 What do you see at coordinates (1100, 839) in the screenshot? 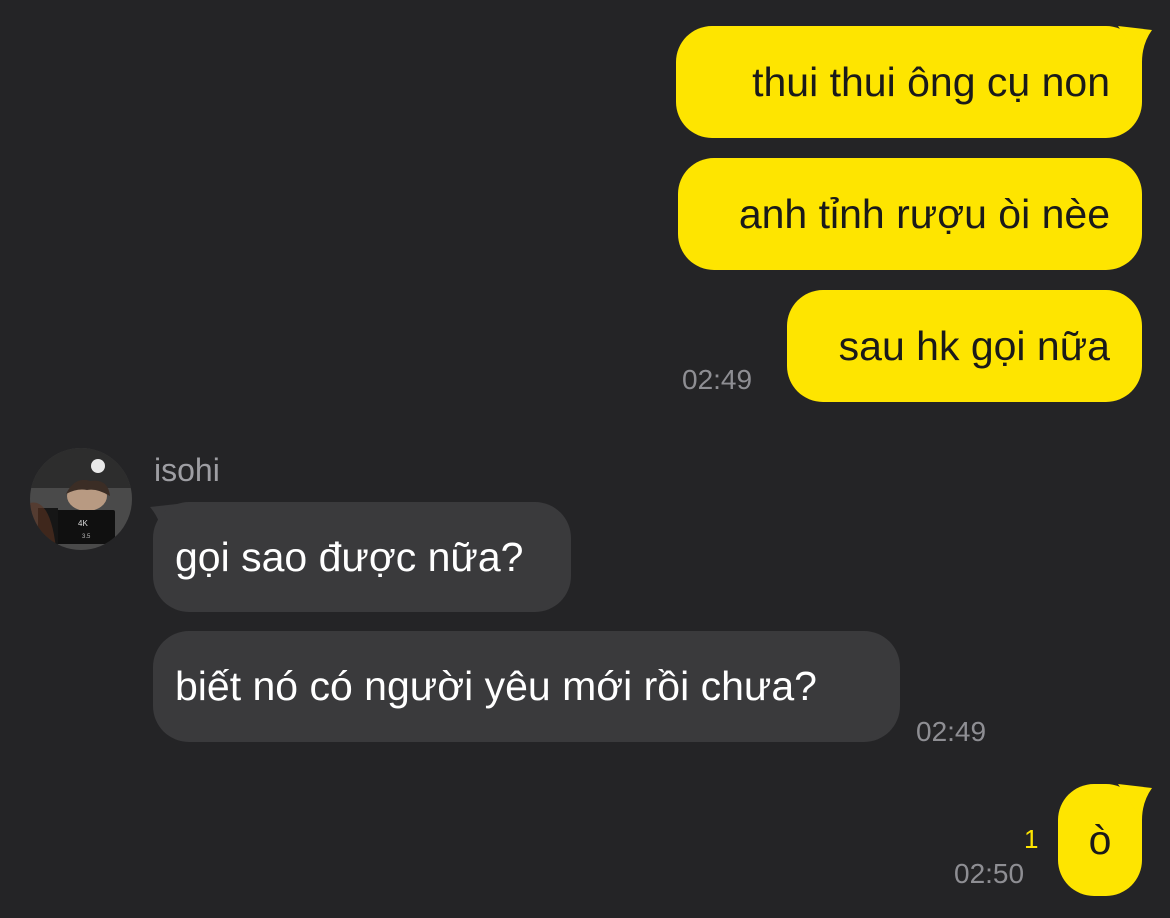
I see `message-text: ò` at bounding box center [1100, 839].